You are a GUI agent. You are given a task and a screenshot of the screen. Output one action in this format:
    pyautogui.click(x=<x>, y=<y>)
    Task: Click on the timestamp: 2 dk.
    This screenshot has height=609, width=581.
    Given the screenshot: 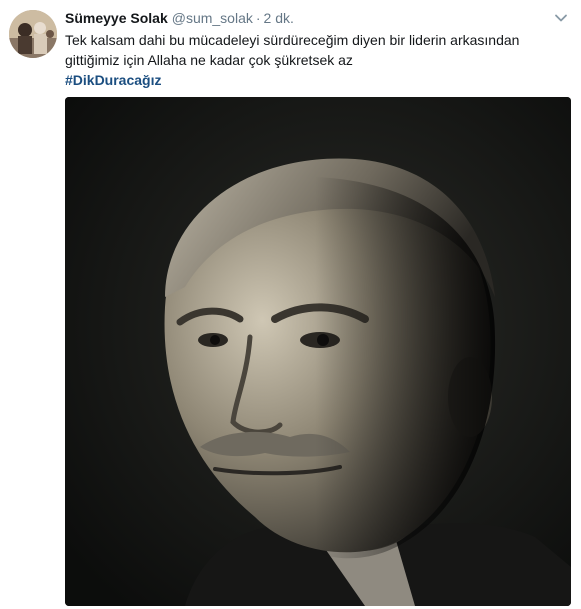 What is the action you would take?
    pyautogui.click(x=279, y=18)
    